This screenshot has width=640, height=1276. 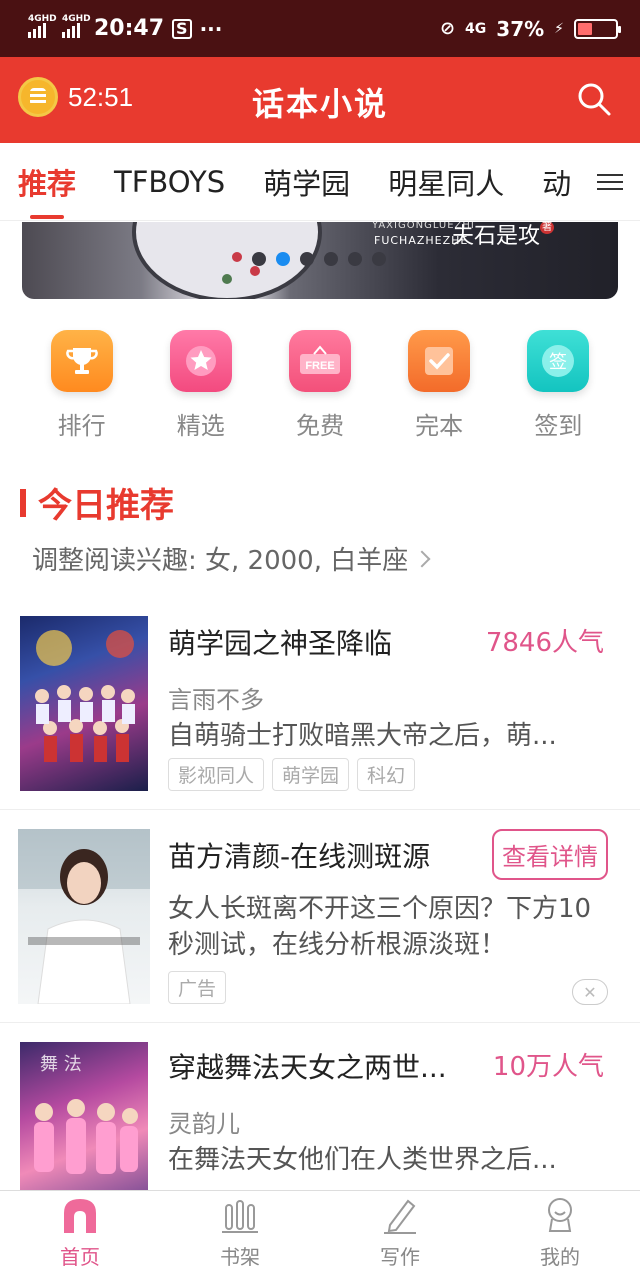 What do you see at coordinates (306, 182) in the screenshot?
I see `tab-mengxueyuan: 萌学园` at bounding box center [306, 182].